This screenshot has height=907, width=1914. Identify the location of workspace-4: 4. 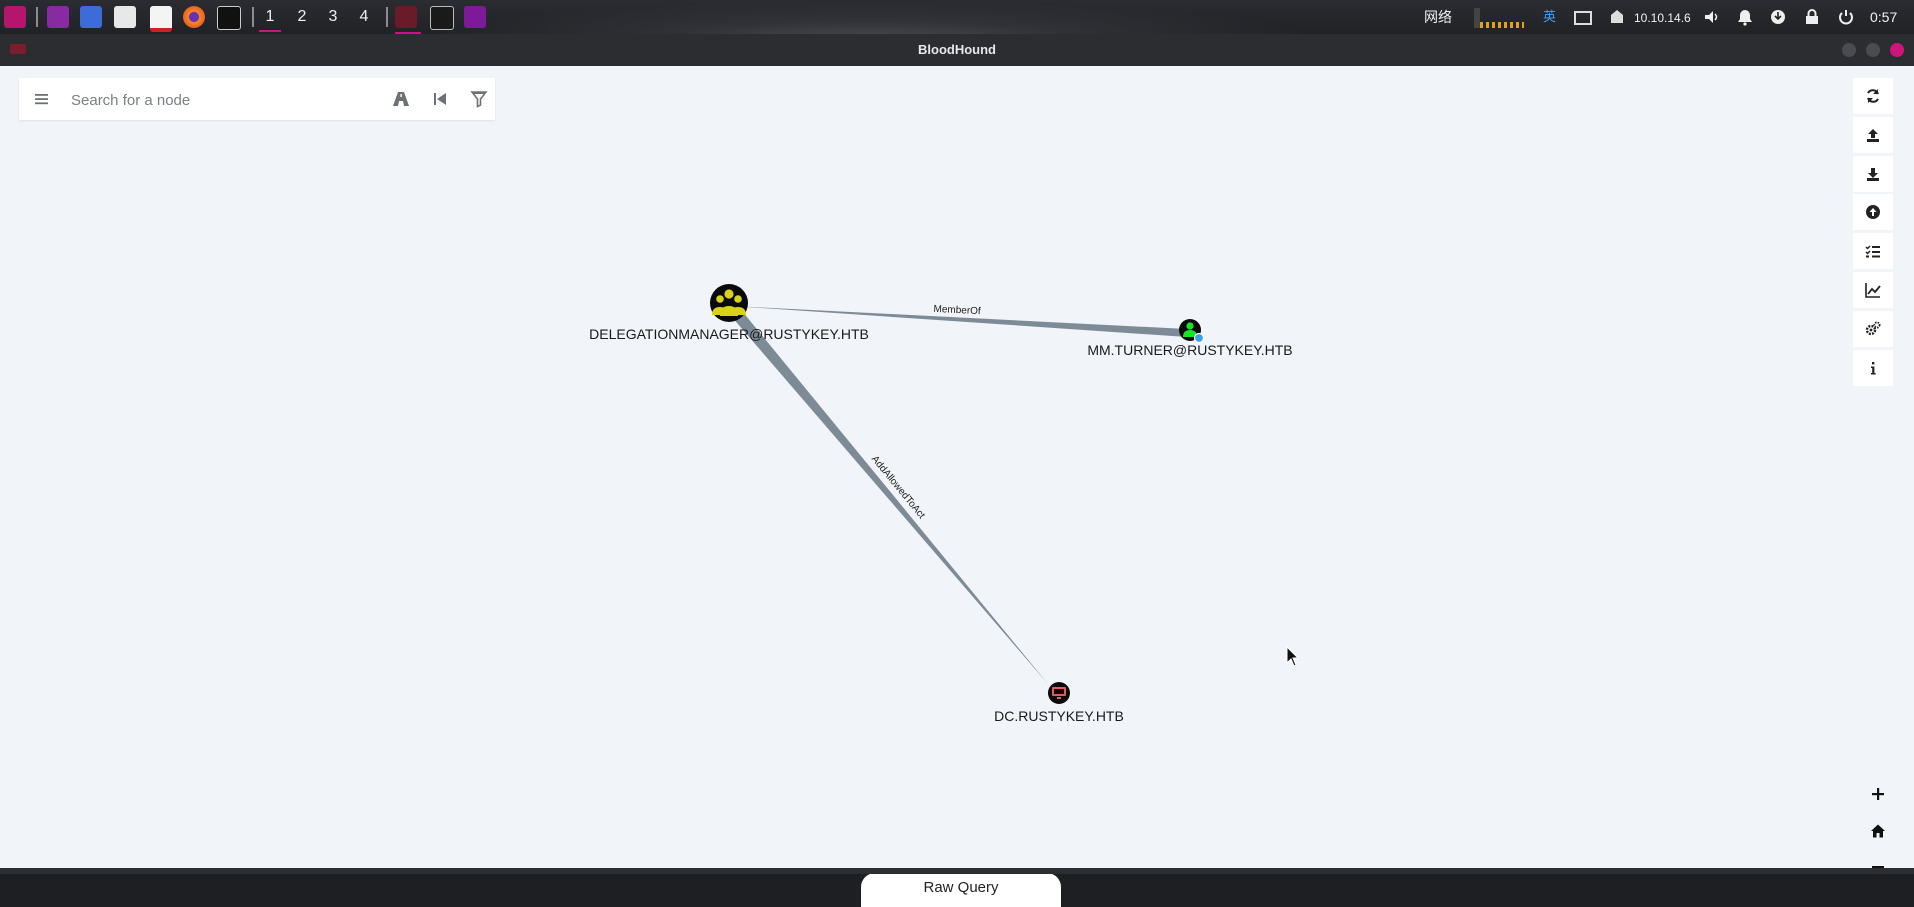
(364, 17).